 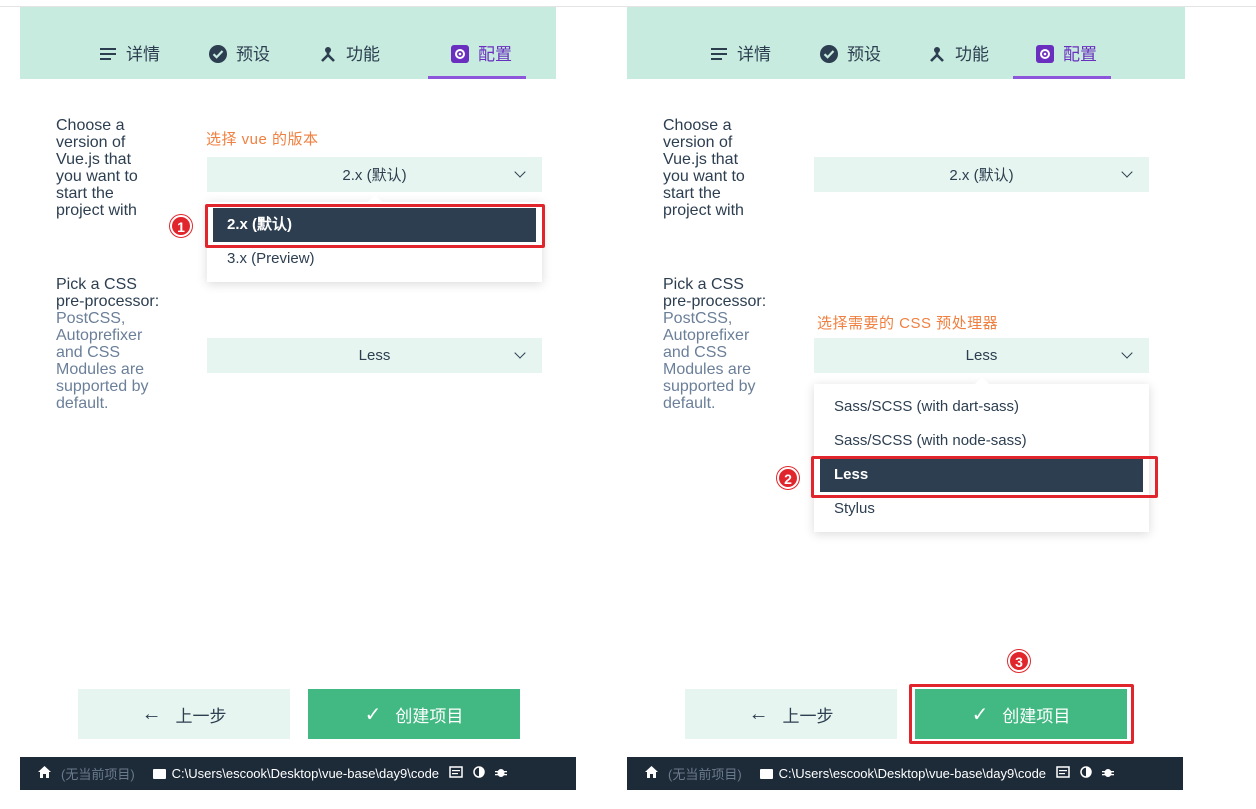 I want to click on list-icon, so click(x=719, y=54).